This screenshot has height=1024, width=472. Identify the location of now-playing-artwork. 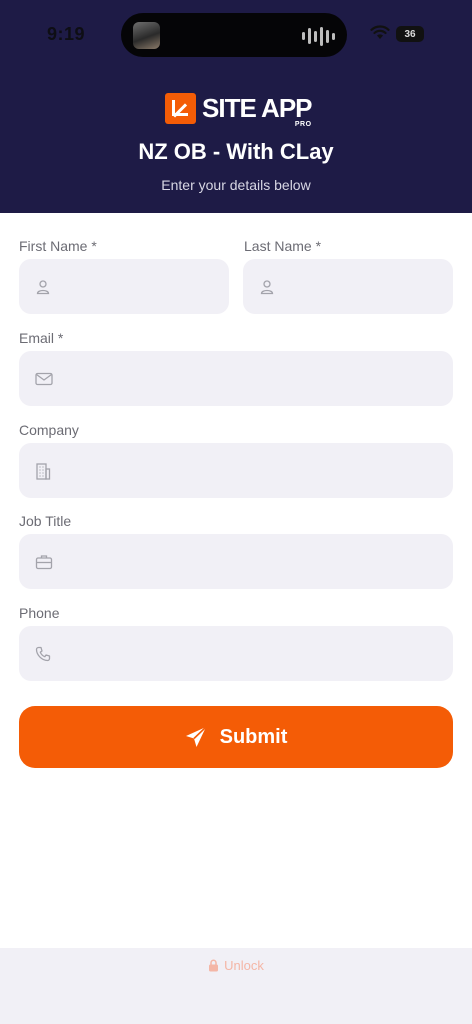
(146, 35).